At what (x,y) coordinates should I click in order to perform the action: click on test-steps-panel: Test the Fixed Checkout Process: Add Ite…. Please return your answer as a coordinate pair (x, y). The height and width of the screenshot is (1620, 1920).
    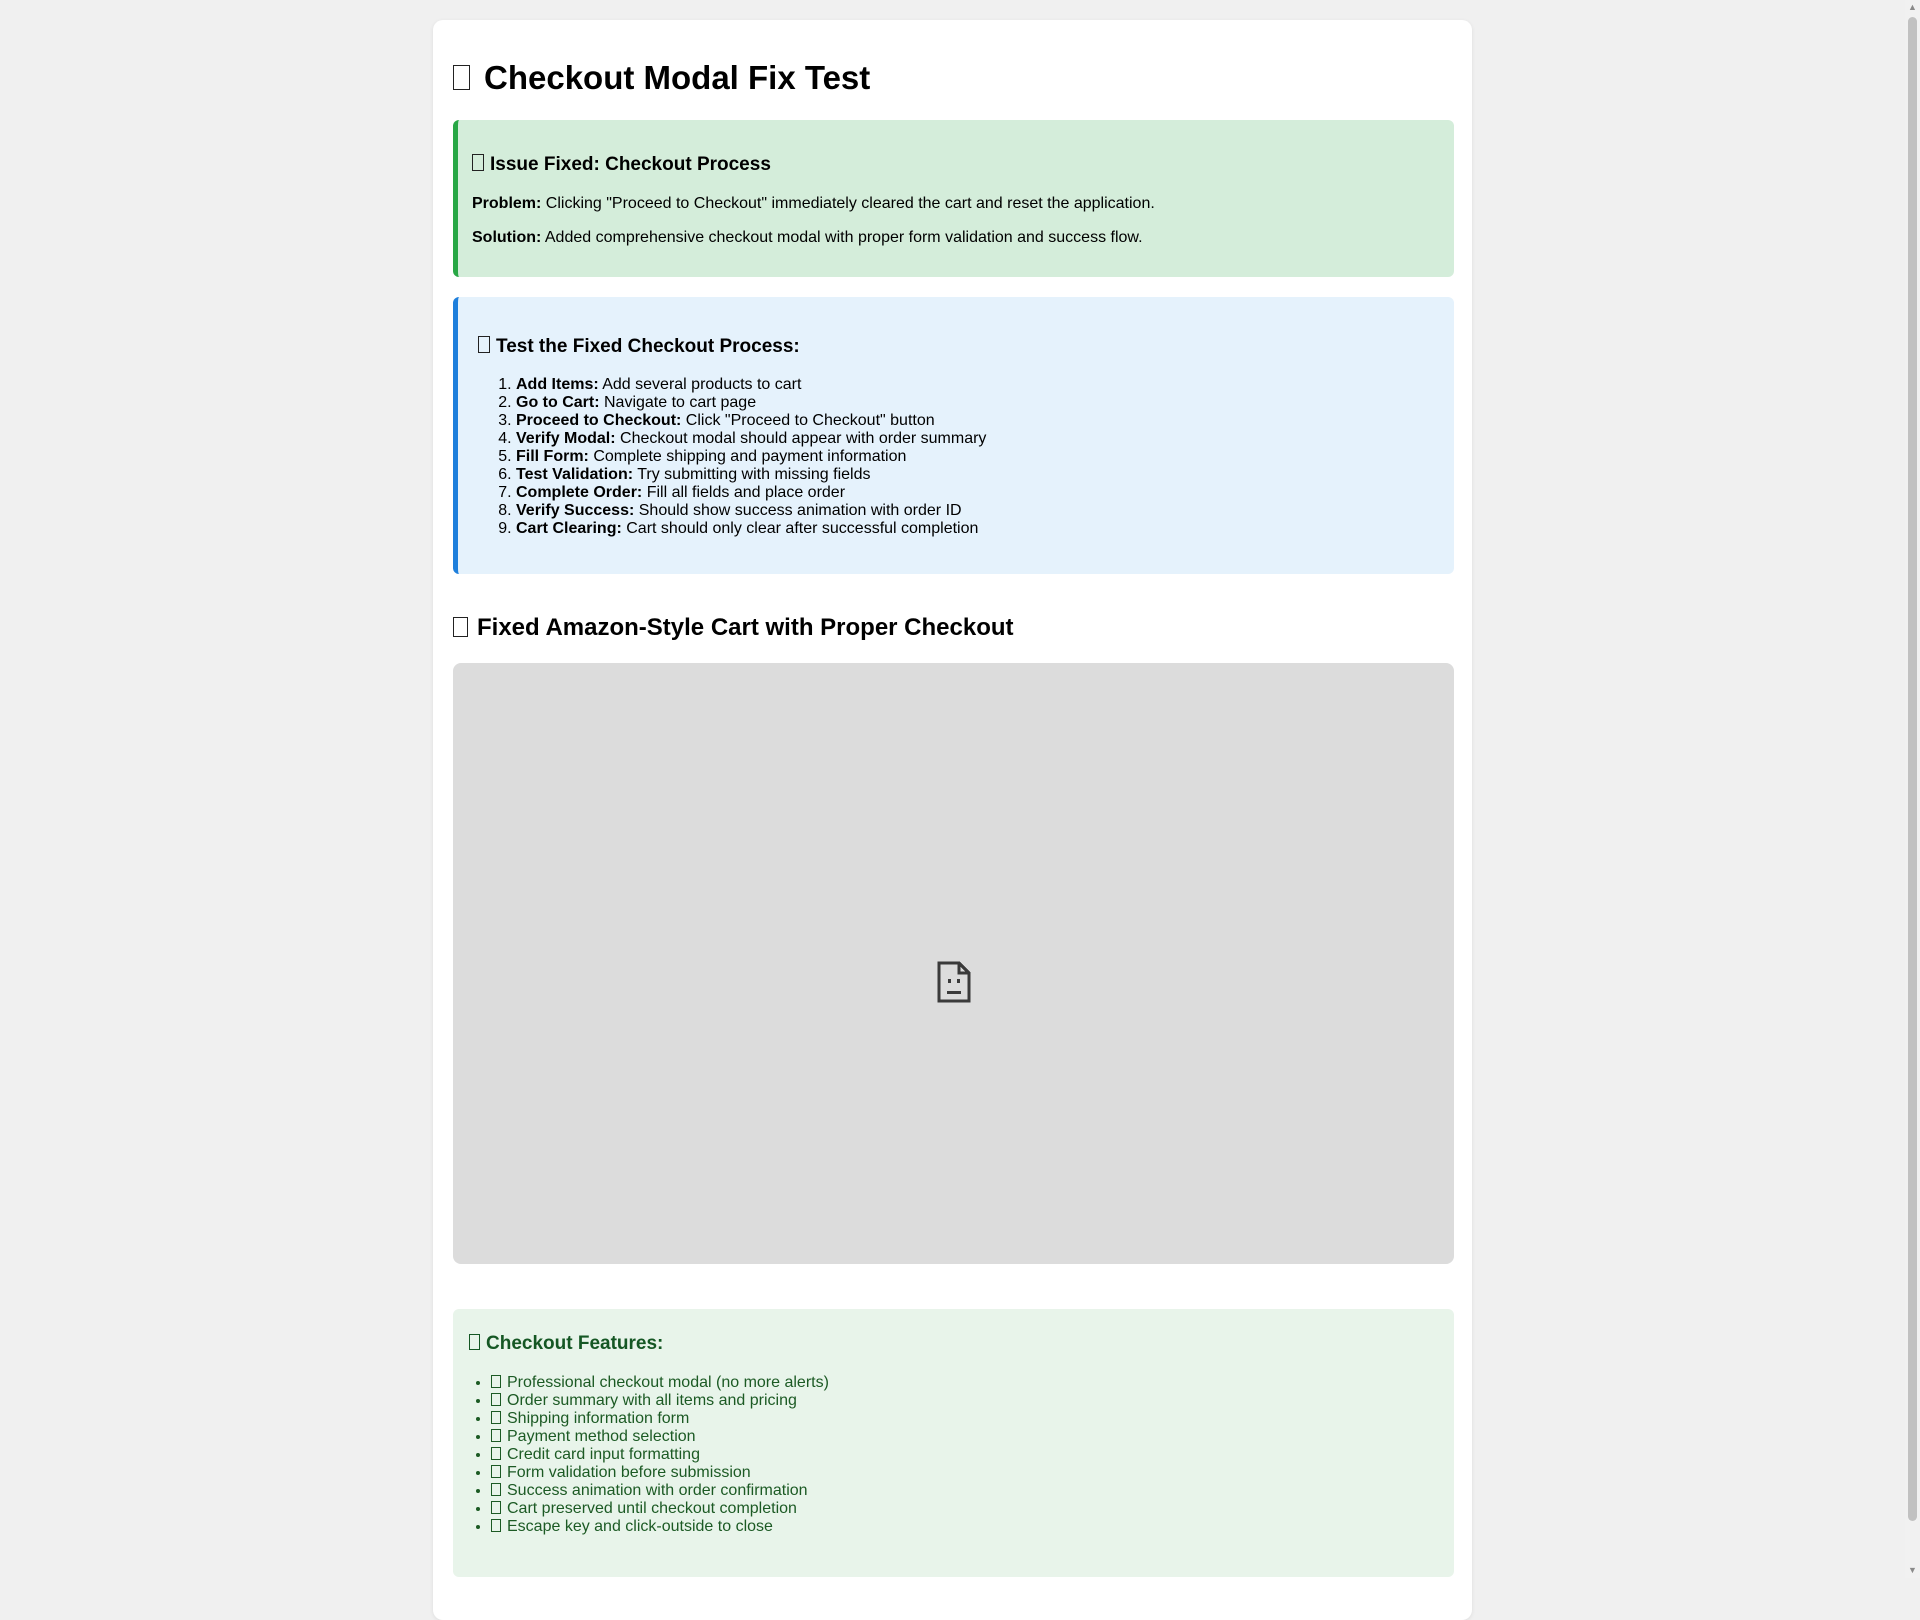
    Looking at the image, I should click on (953, 435).